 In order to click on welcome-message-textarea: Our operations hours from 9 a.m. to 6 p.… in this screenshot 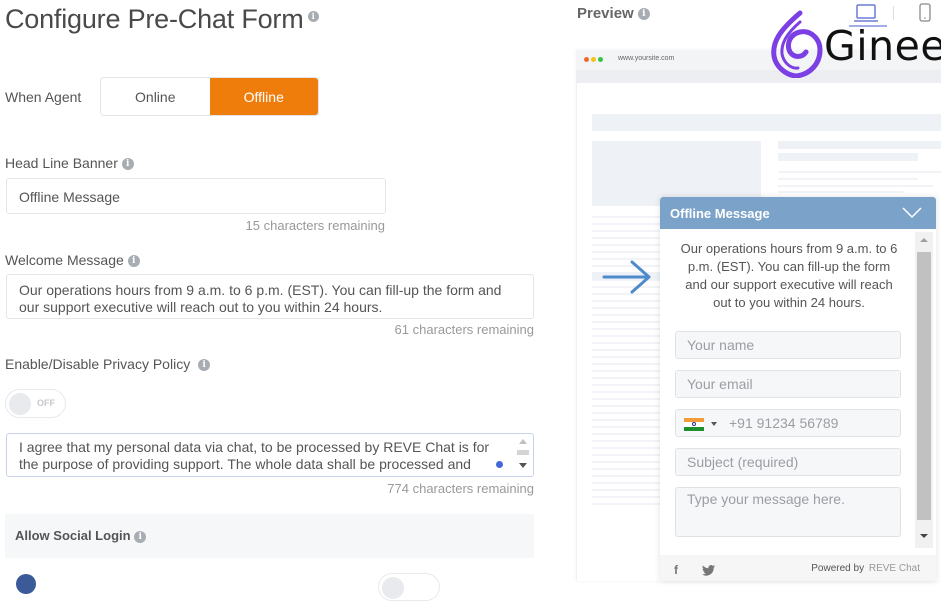, I will do `click(270, 296)`.